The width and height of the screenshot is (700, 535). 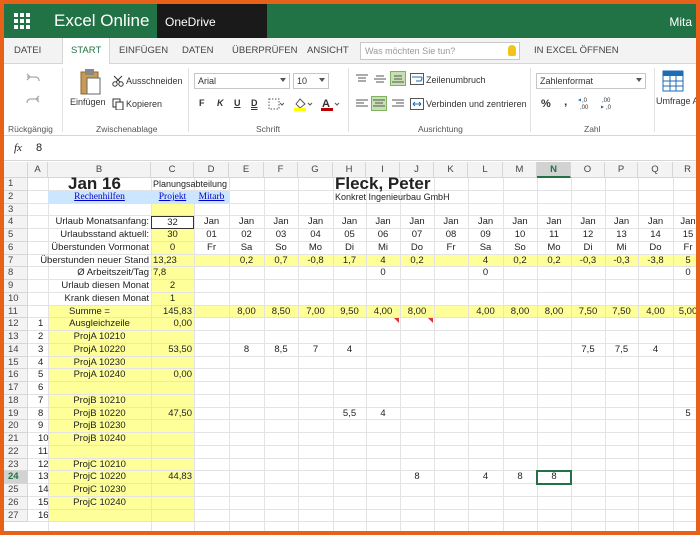 I want to click on open-in-excel-button: IN EXCEL ÖFFNEN, so click(x=576, y=51).